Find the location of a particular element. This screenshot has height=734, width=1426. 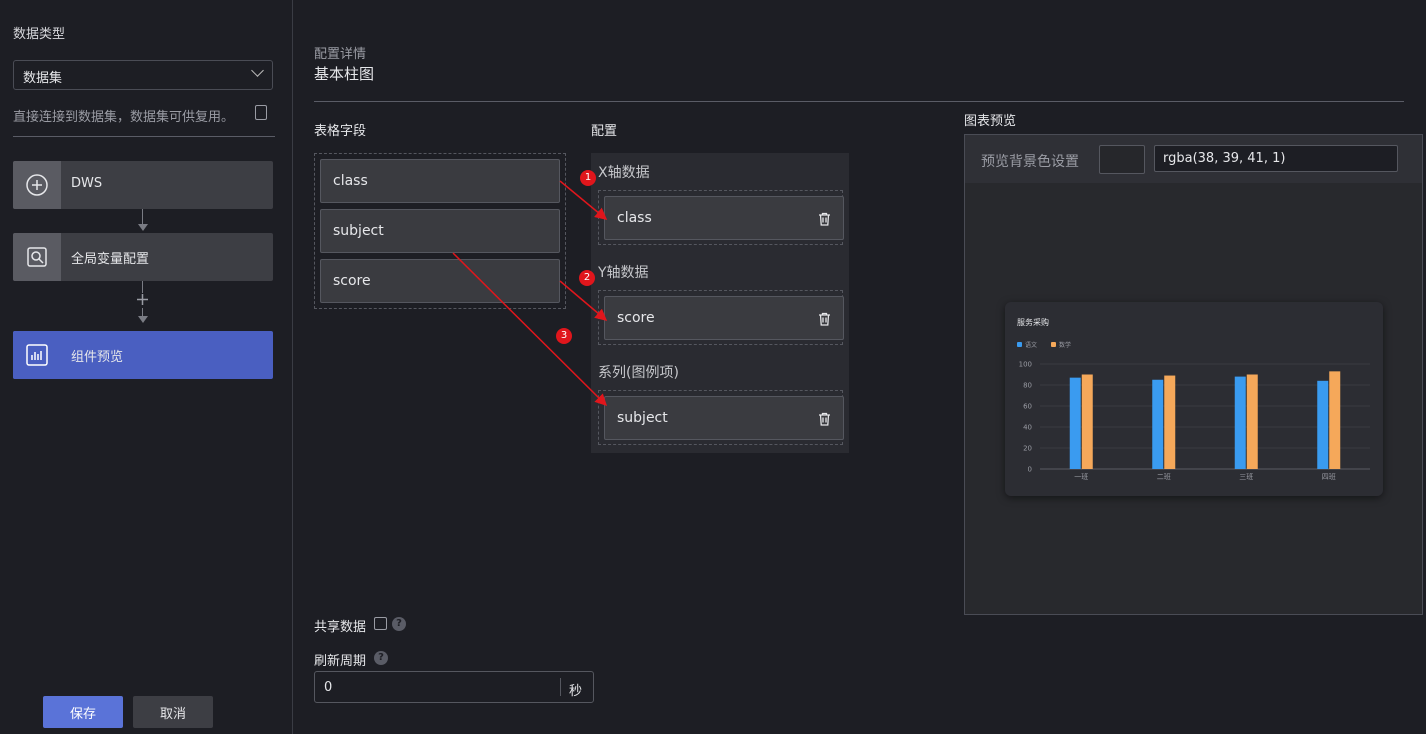

divider is located at coordinates (560, 687).